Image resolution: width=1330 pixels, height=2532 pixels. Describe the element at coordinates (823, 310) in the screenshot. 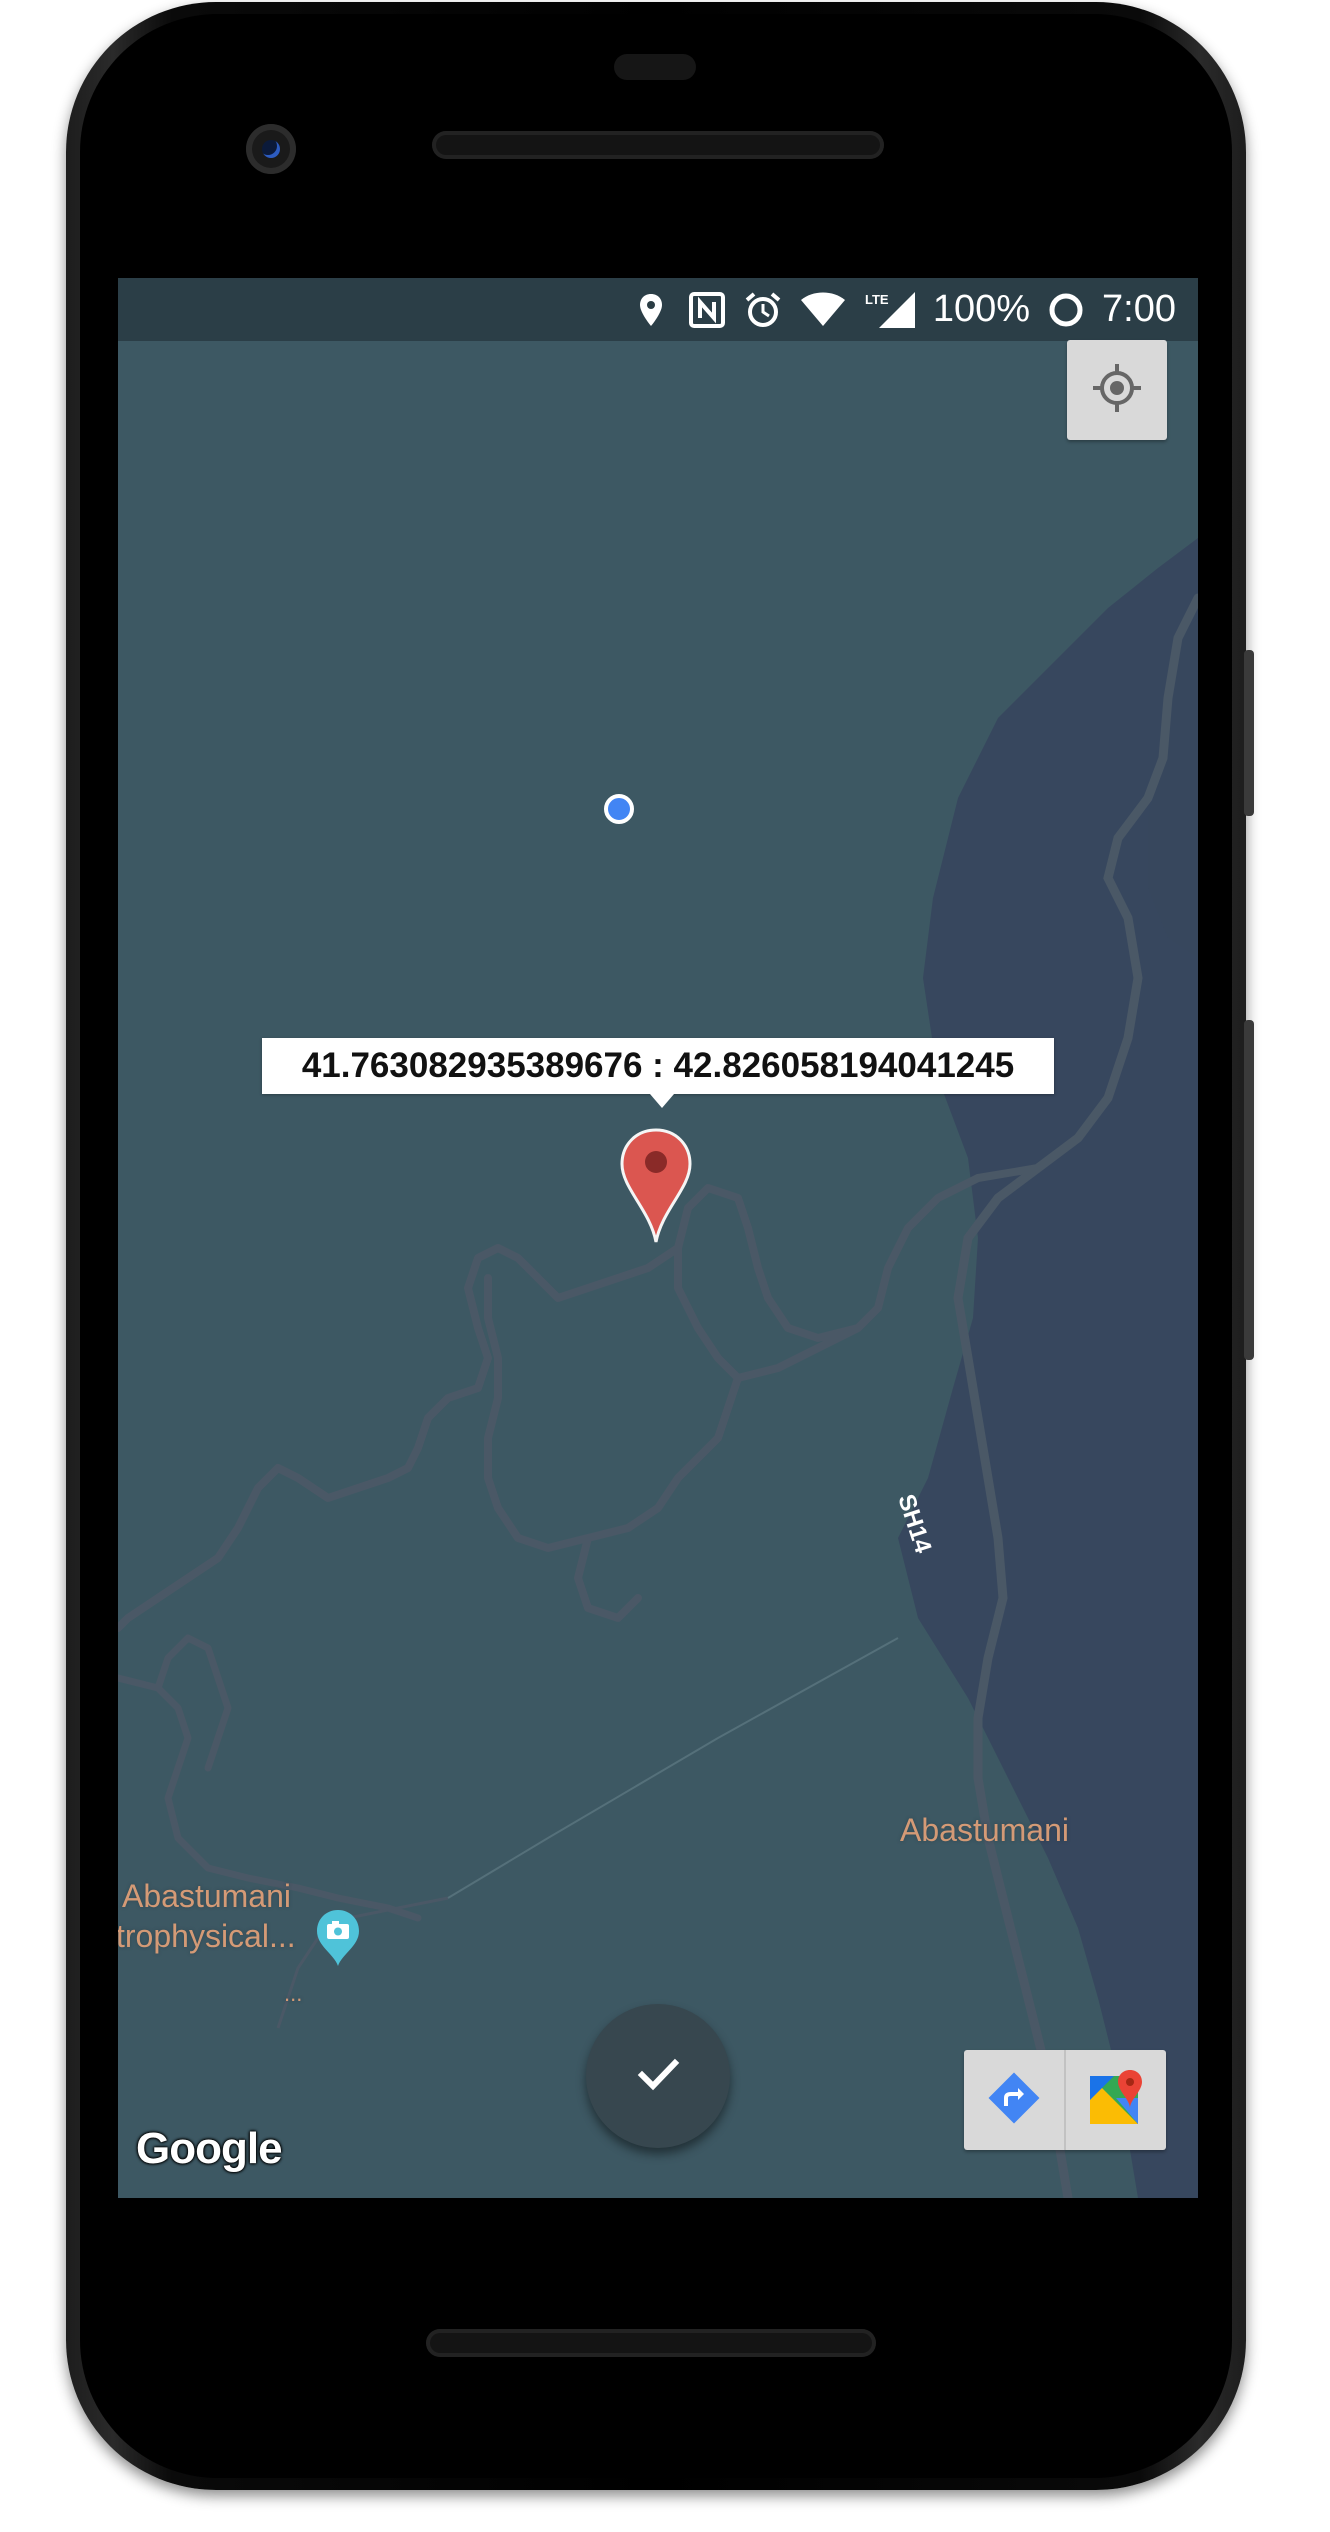

I see `wifi-icon` at that location.